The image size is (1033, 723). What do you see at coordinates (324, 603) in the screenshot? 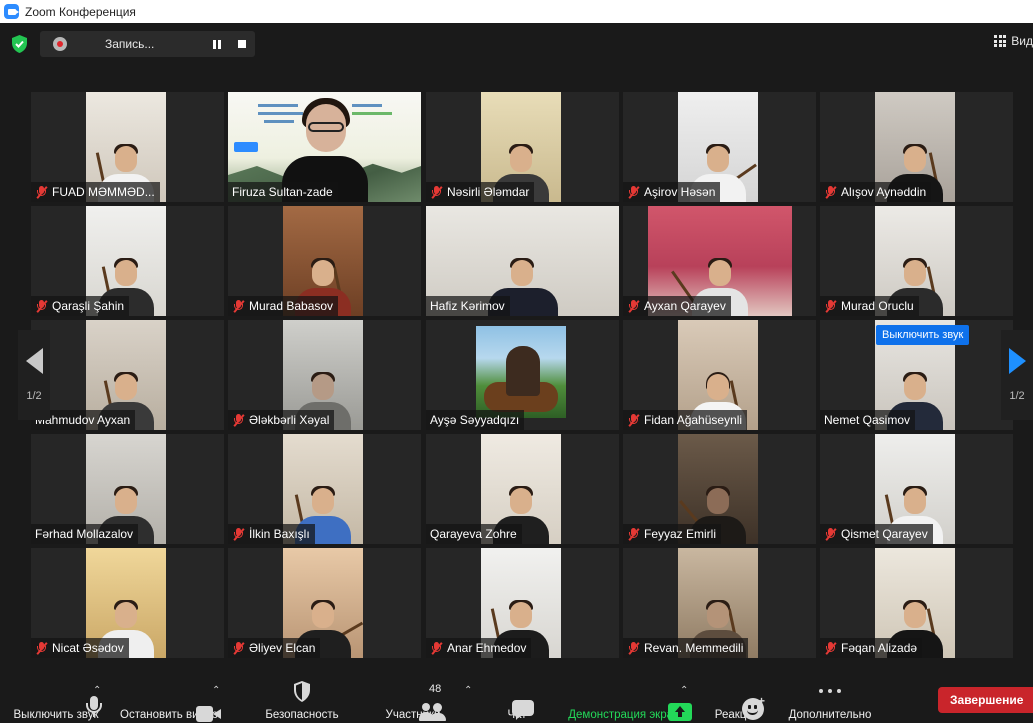
I see `participant-tile: Əliyev Elcan` at bounding box center [324, 603].